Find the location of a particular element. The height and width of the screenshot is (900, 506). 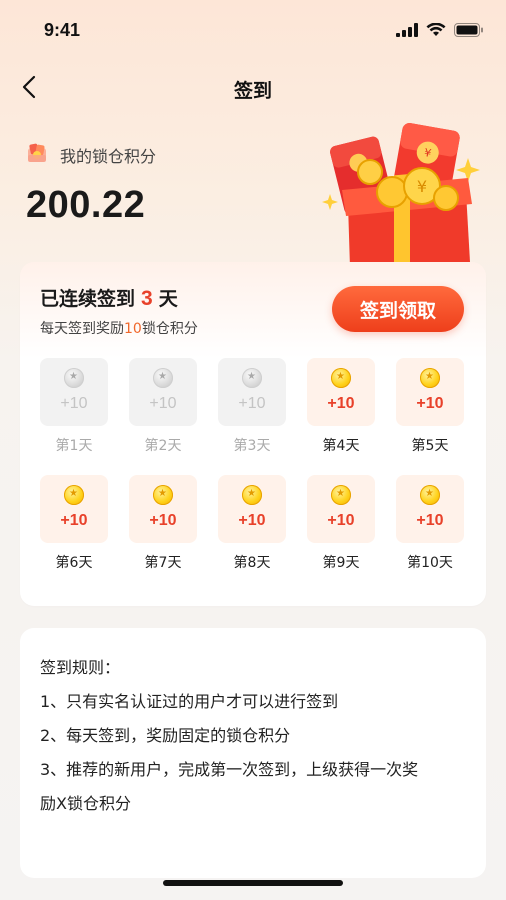

day-label: 第8天 is located at coordinates (252, 563).